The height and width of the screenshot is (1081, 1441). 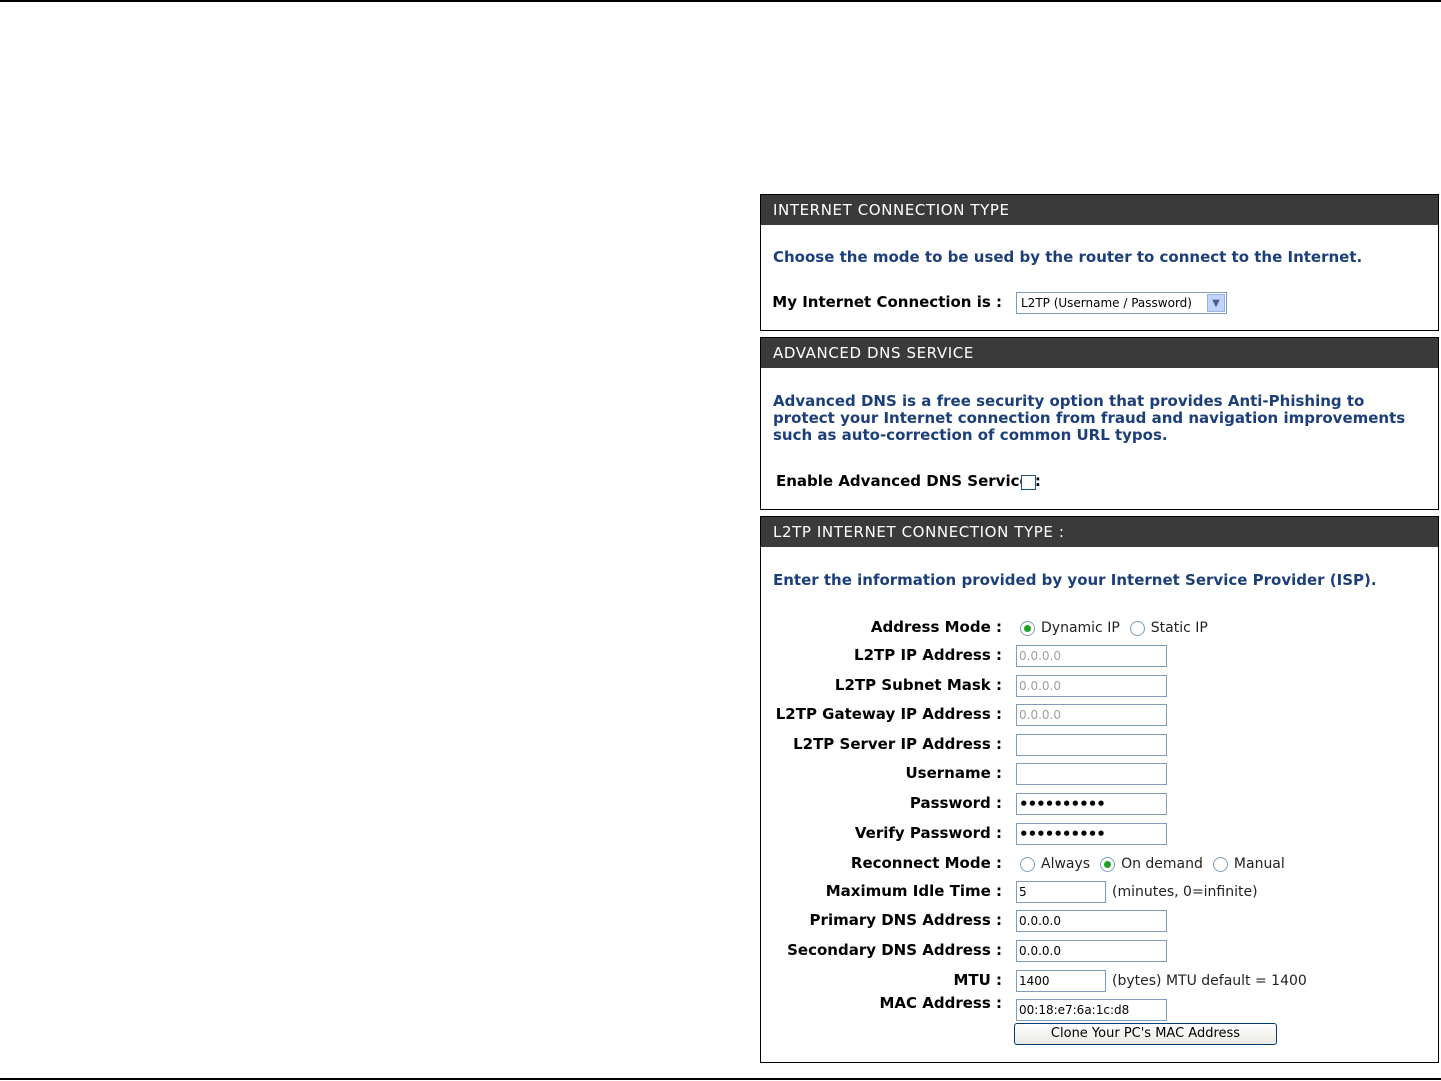 I want to click on l2tp-server-row: L2TP Server IP Address :, so click(x=1099, y=745).